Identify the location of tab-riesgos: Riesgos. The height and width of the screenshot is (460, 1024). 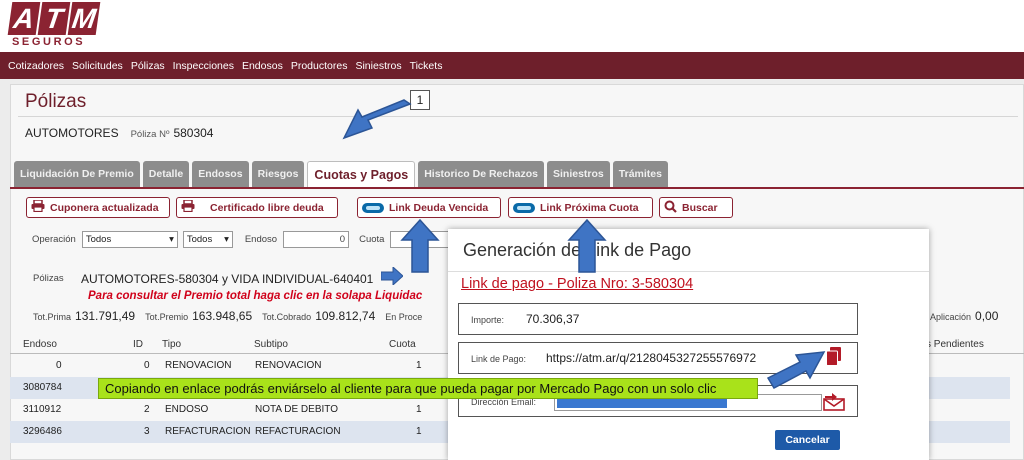
(278, 174).